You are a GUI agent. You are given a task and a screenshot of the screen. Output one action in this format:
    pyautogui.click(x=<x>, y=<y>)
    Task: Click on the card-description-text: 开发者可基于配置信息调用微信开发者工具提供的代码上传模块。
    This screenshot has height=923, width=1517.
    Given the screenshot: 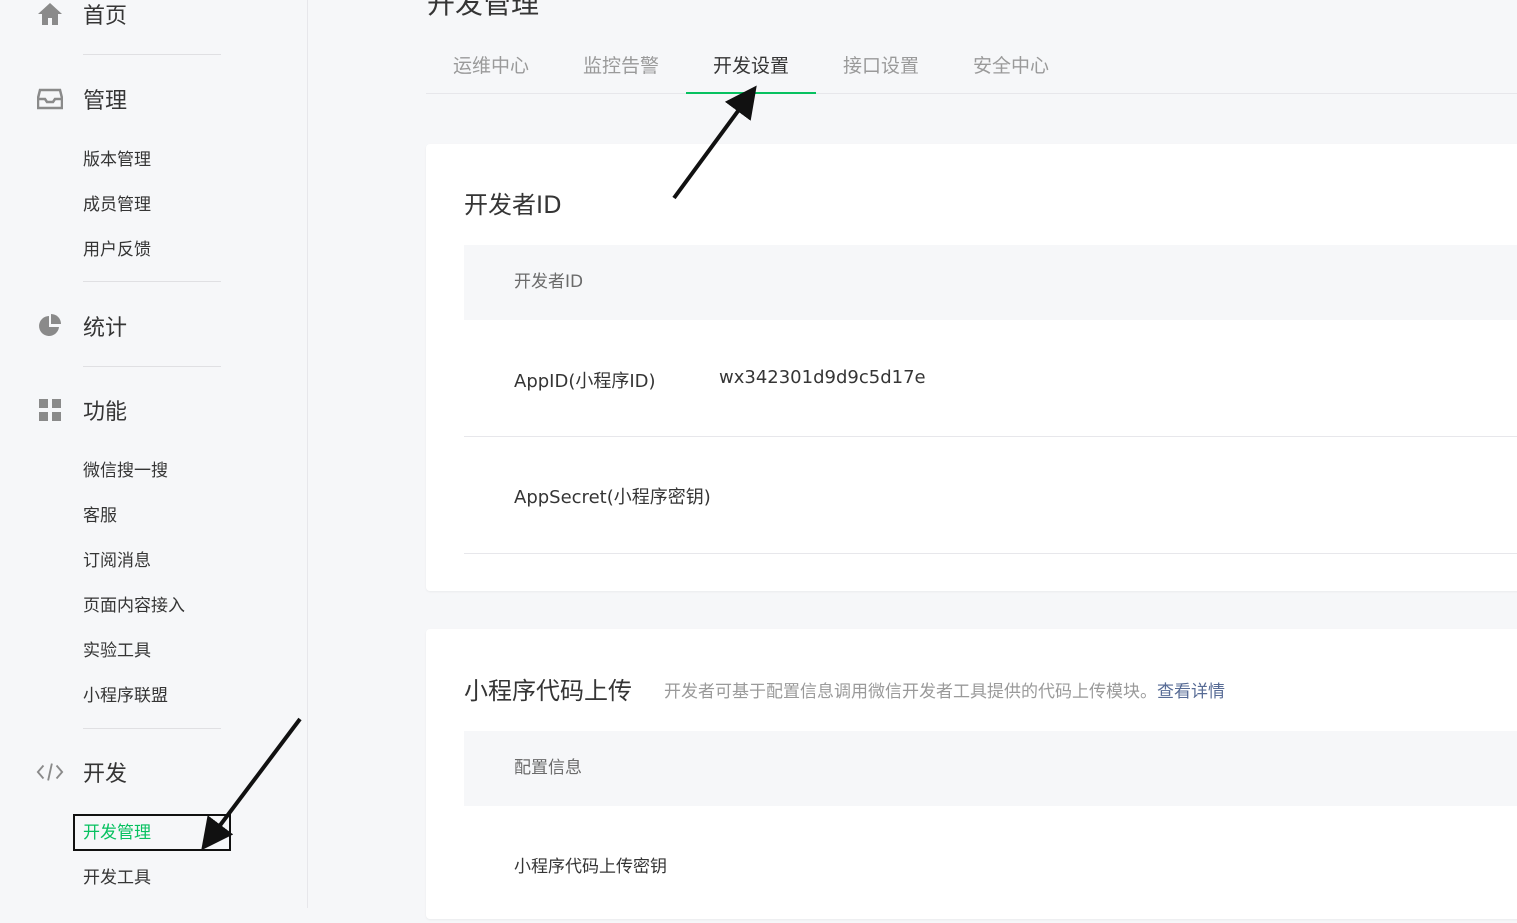 What is the action you would take?
    pyautogui.click(x=910, y=692)
    